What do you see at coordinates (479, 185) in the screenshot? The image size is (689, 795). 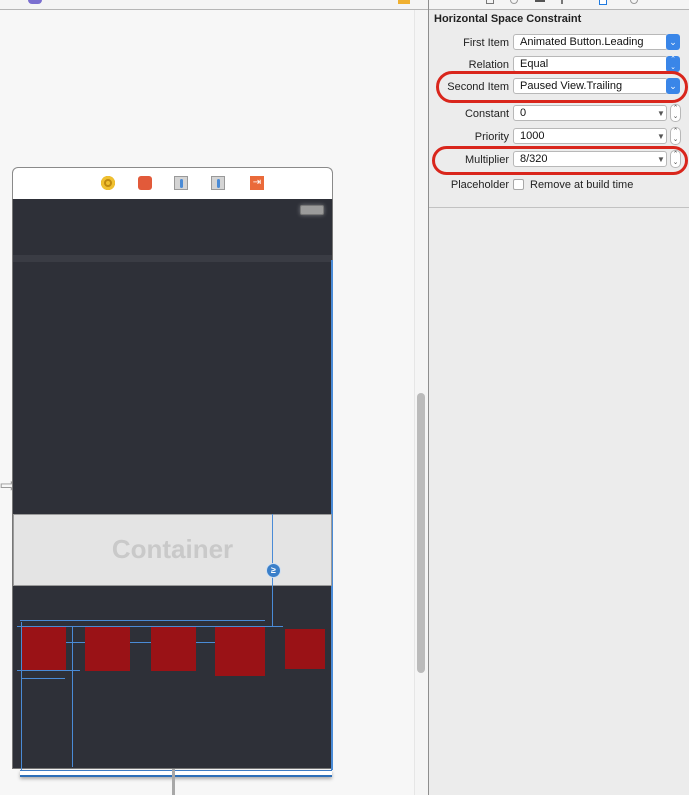 I see `placeholder-label: Placeholder` at bounding box center [479, 185].